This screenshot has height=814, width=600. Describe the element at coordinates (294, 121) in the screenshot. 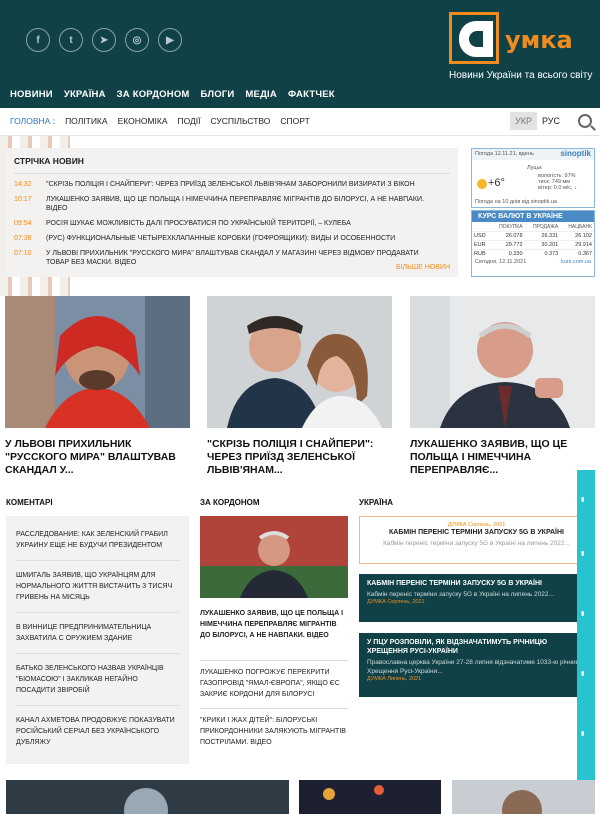

I see `subnav-sport: СПОРТ` at that location.